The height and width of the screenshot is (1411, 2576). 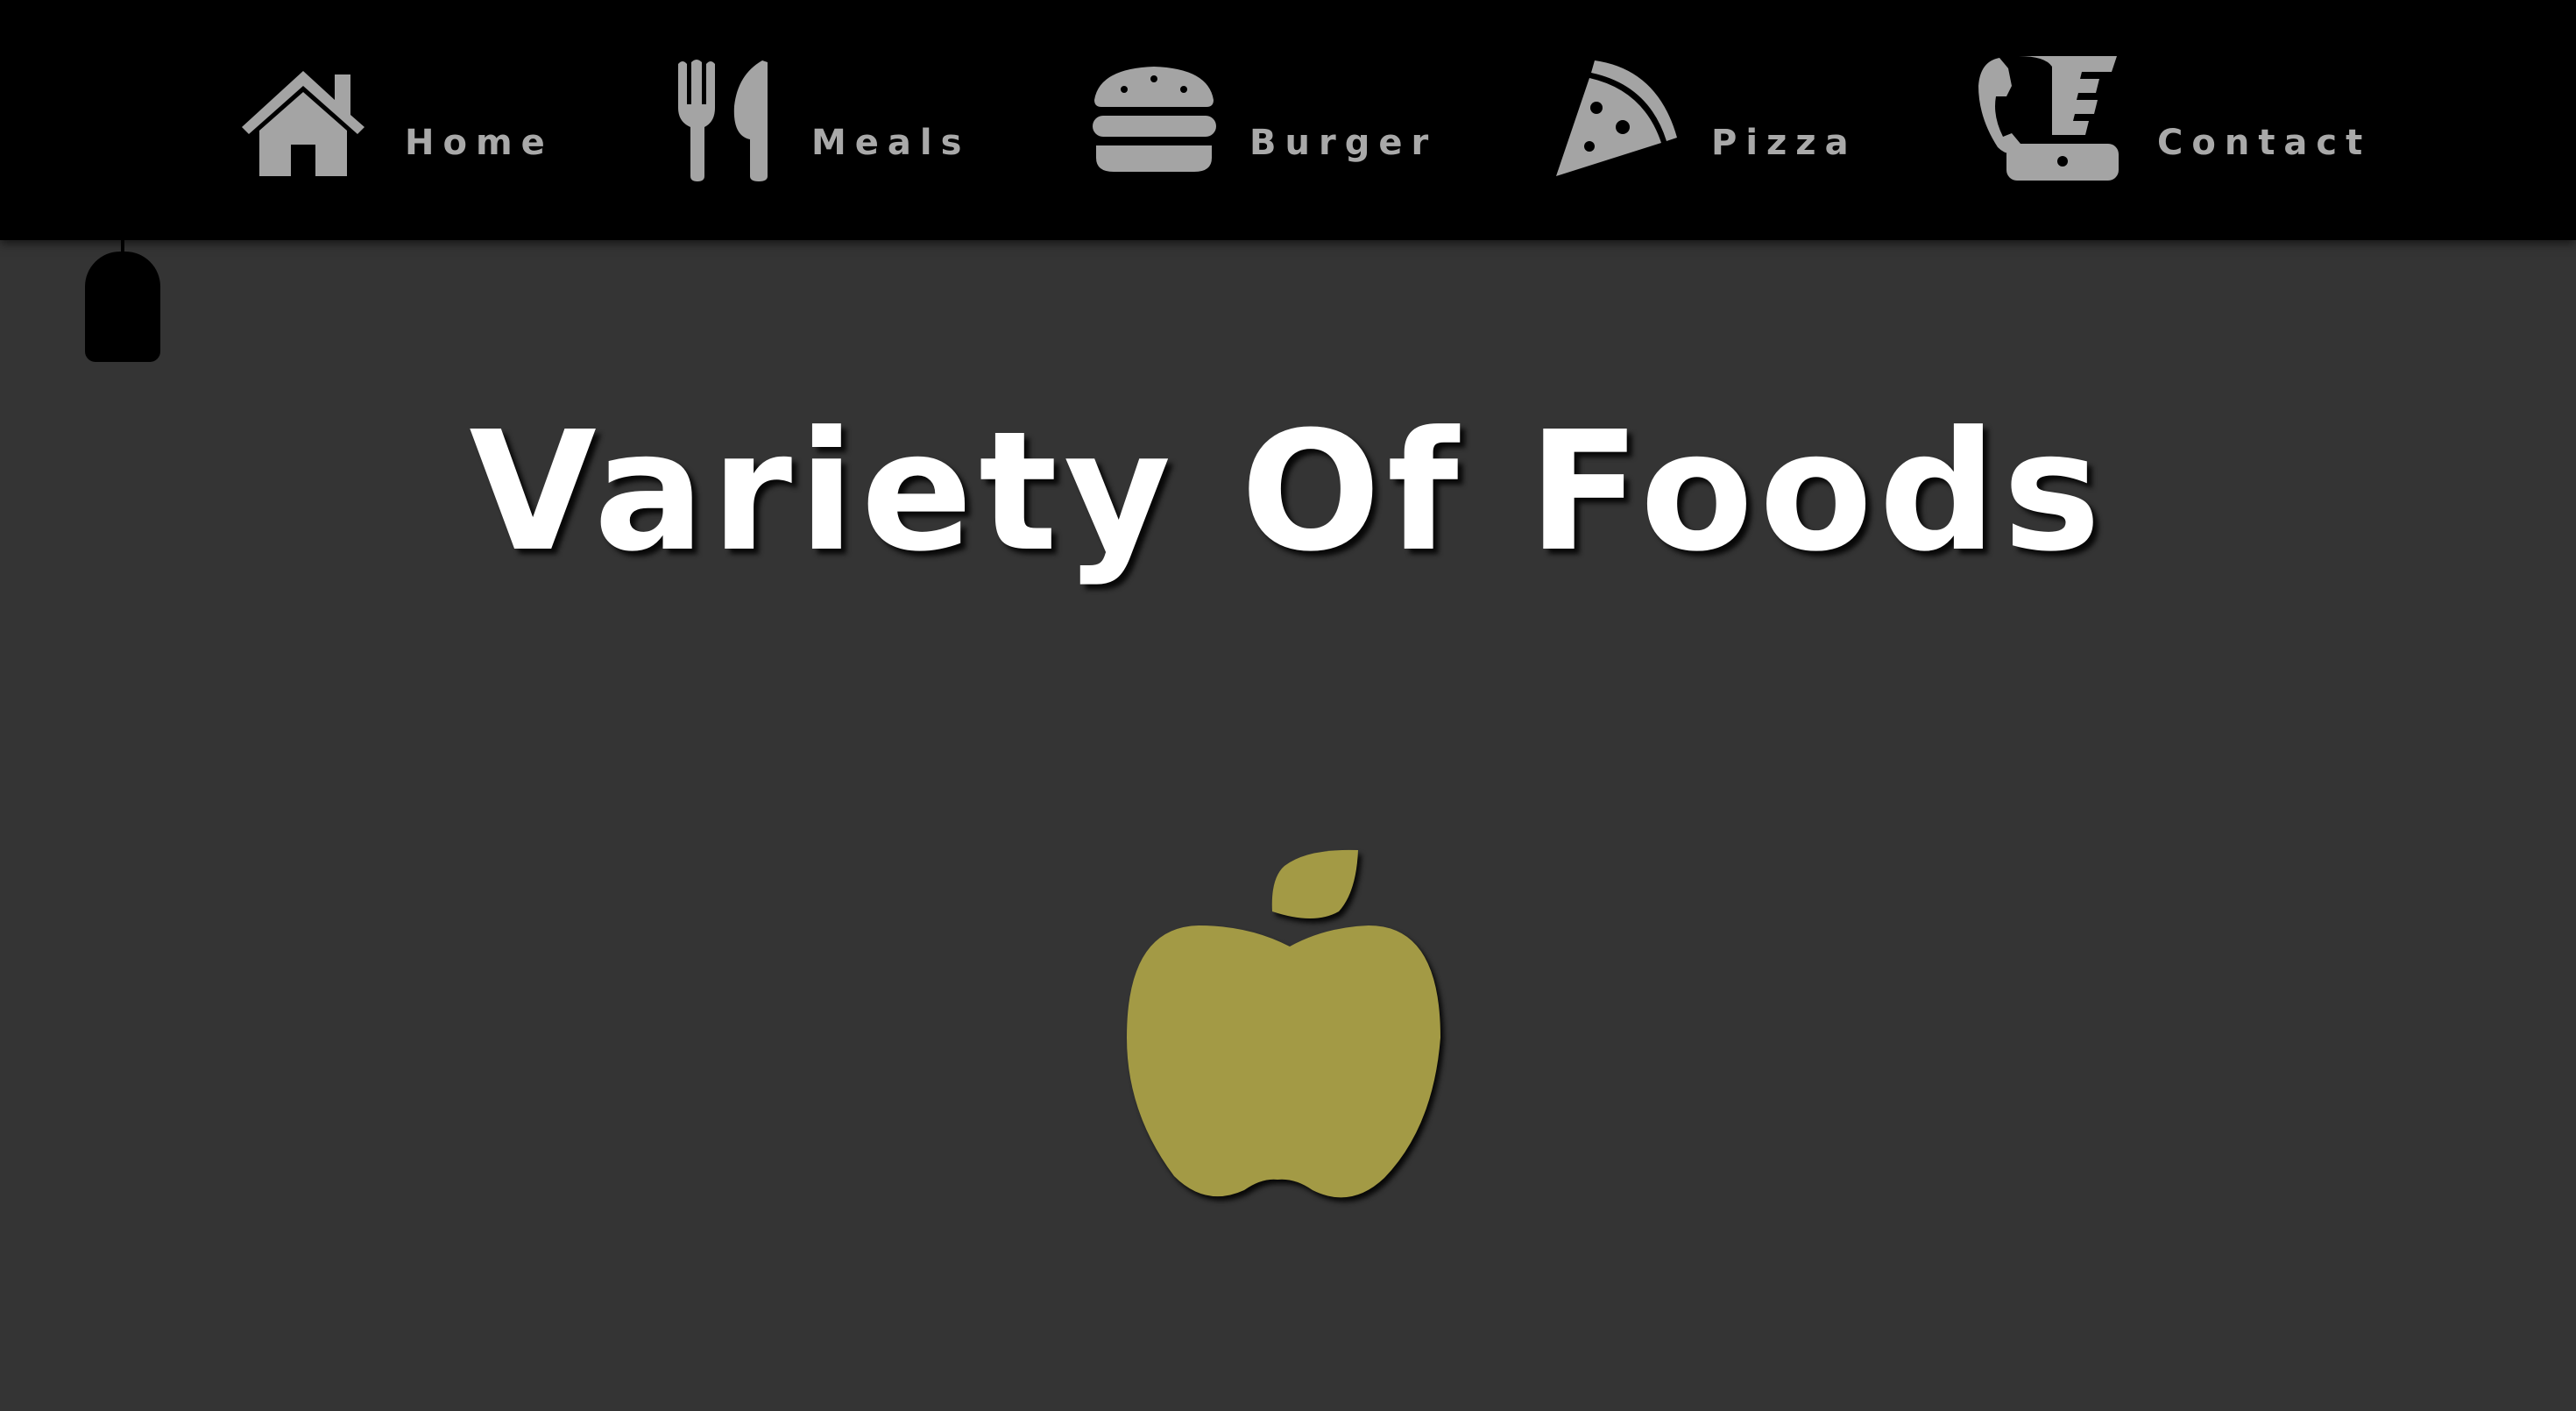 What do you see at coordinates (1288, 492) in the screenshot?
I see `page-title: Variety Of Foods` at bounding box center [1288, 492].